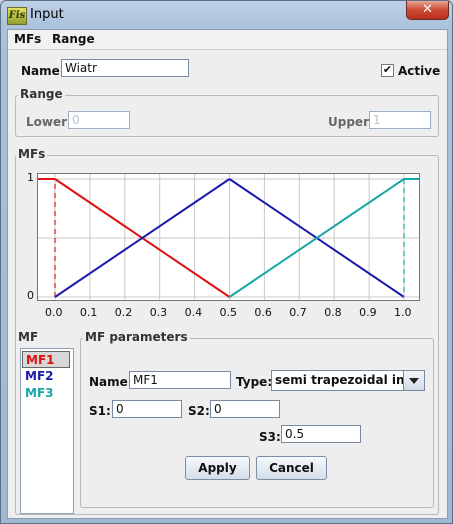 This screenshot has width=453, height=524. I want to click on chevron-down-icon, so click(413, 380).